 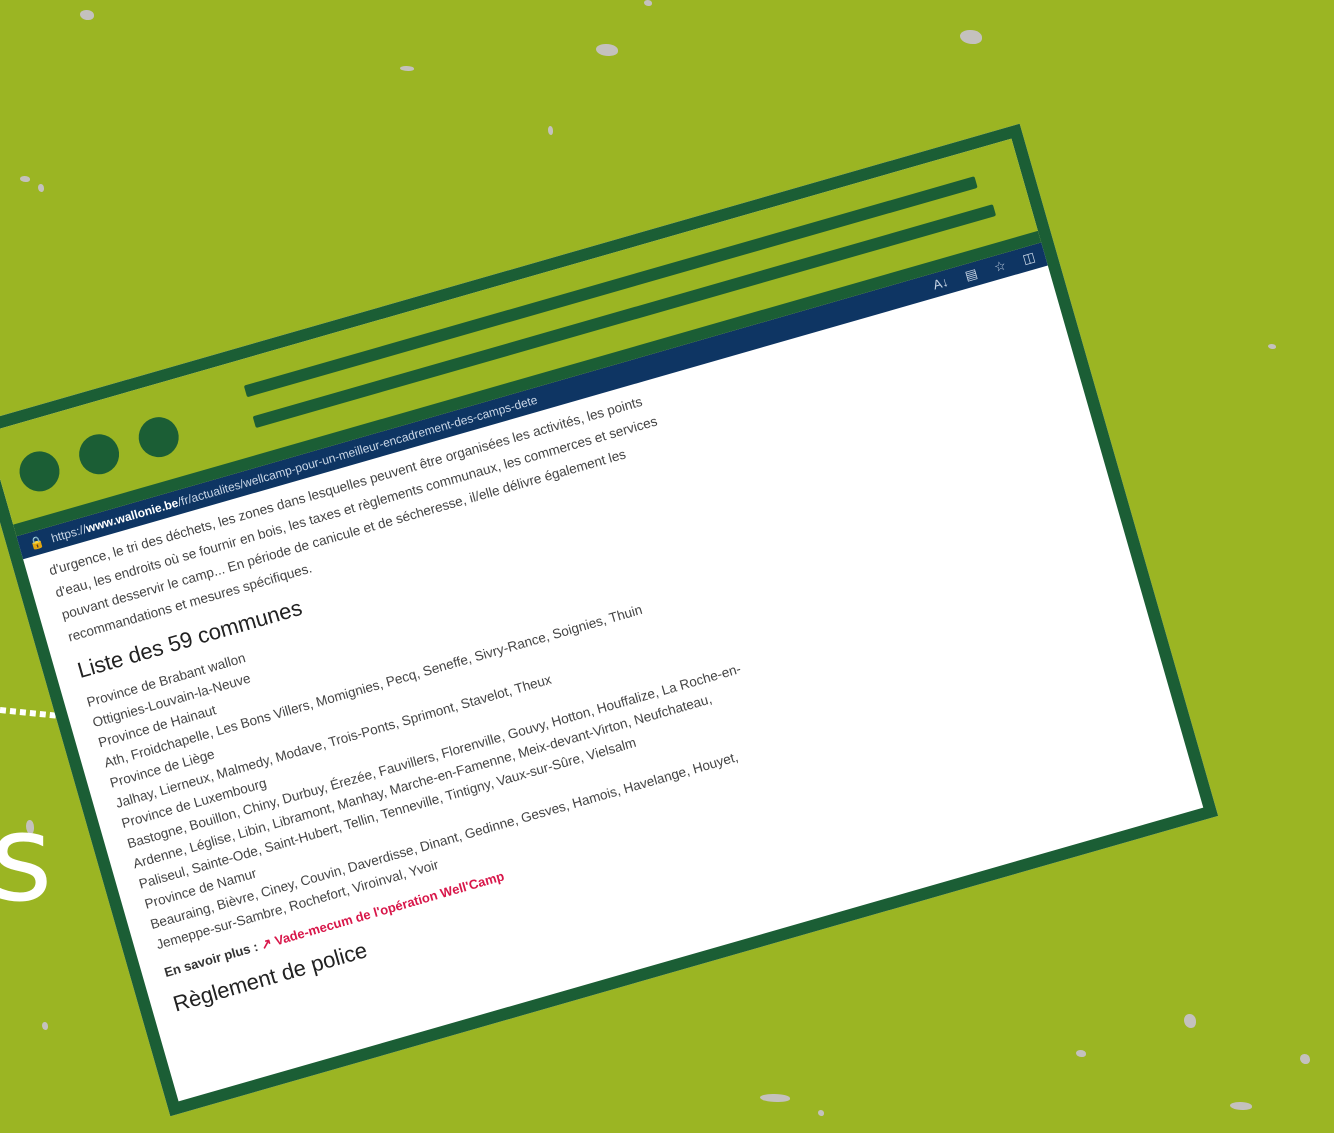 What do you see at coordinates (1000, 266) in the screenshot?
I see `favorite-star-icon: ☆` at bounding box center [1000, 266].